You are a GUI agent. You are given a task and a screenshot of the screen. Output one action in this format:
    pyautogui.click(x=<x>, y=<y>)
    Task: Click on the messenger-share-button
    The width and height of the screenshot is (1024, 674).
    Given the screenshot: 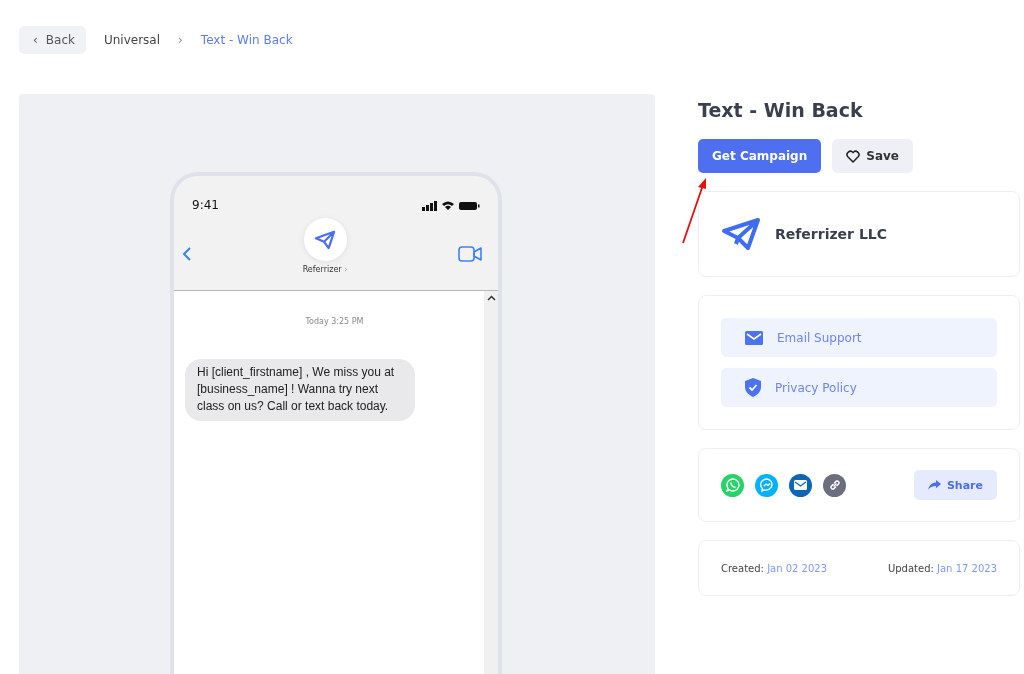 What is the action you would take?
    pyautogui.click(x=766, y=485)
    